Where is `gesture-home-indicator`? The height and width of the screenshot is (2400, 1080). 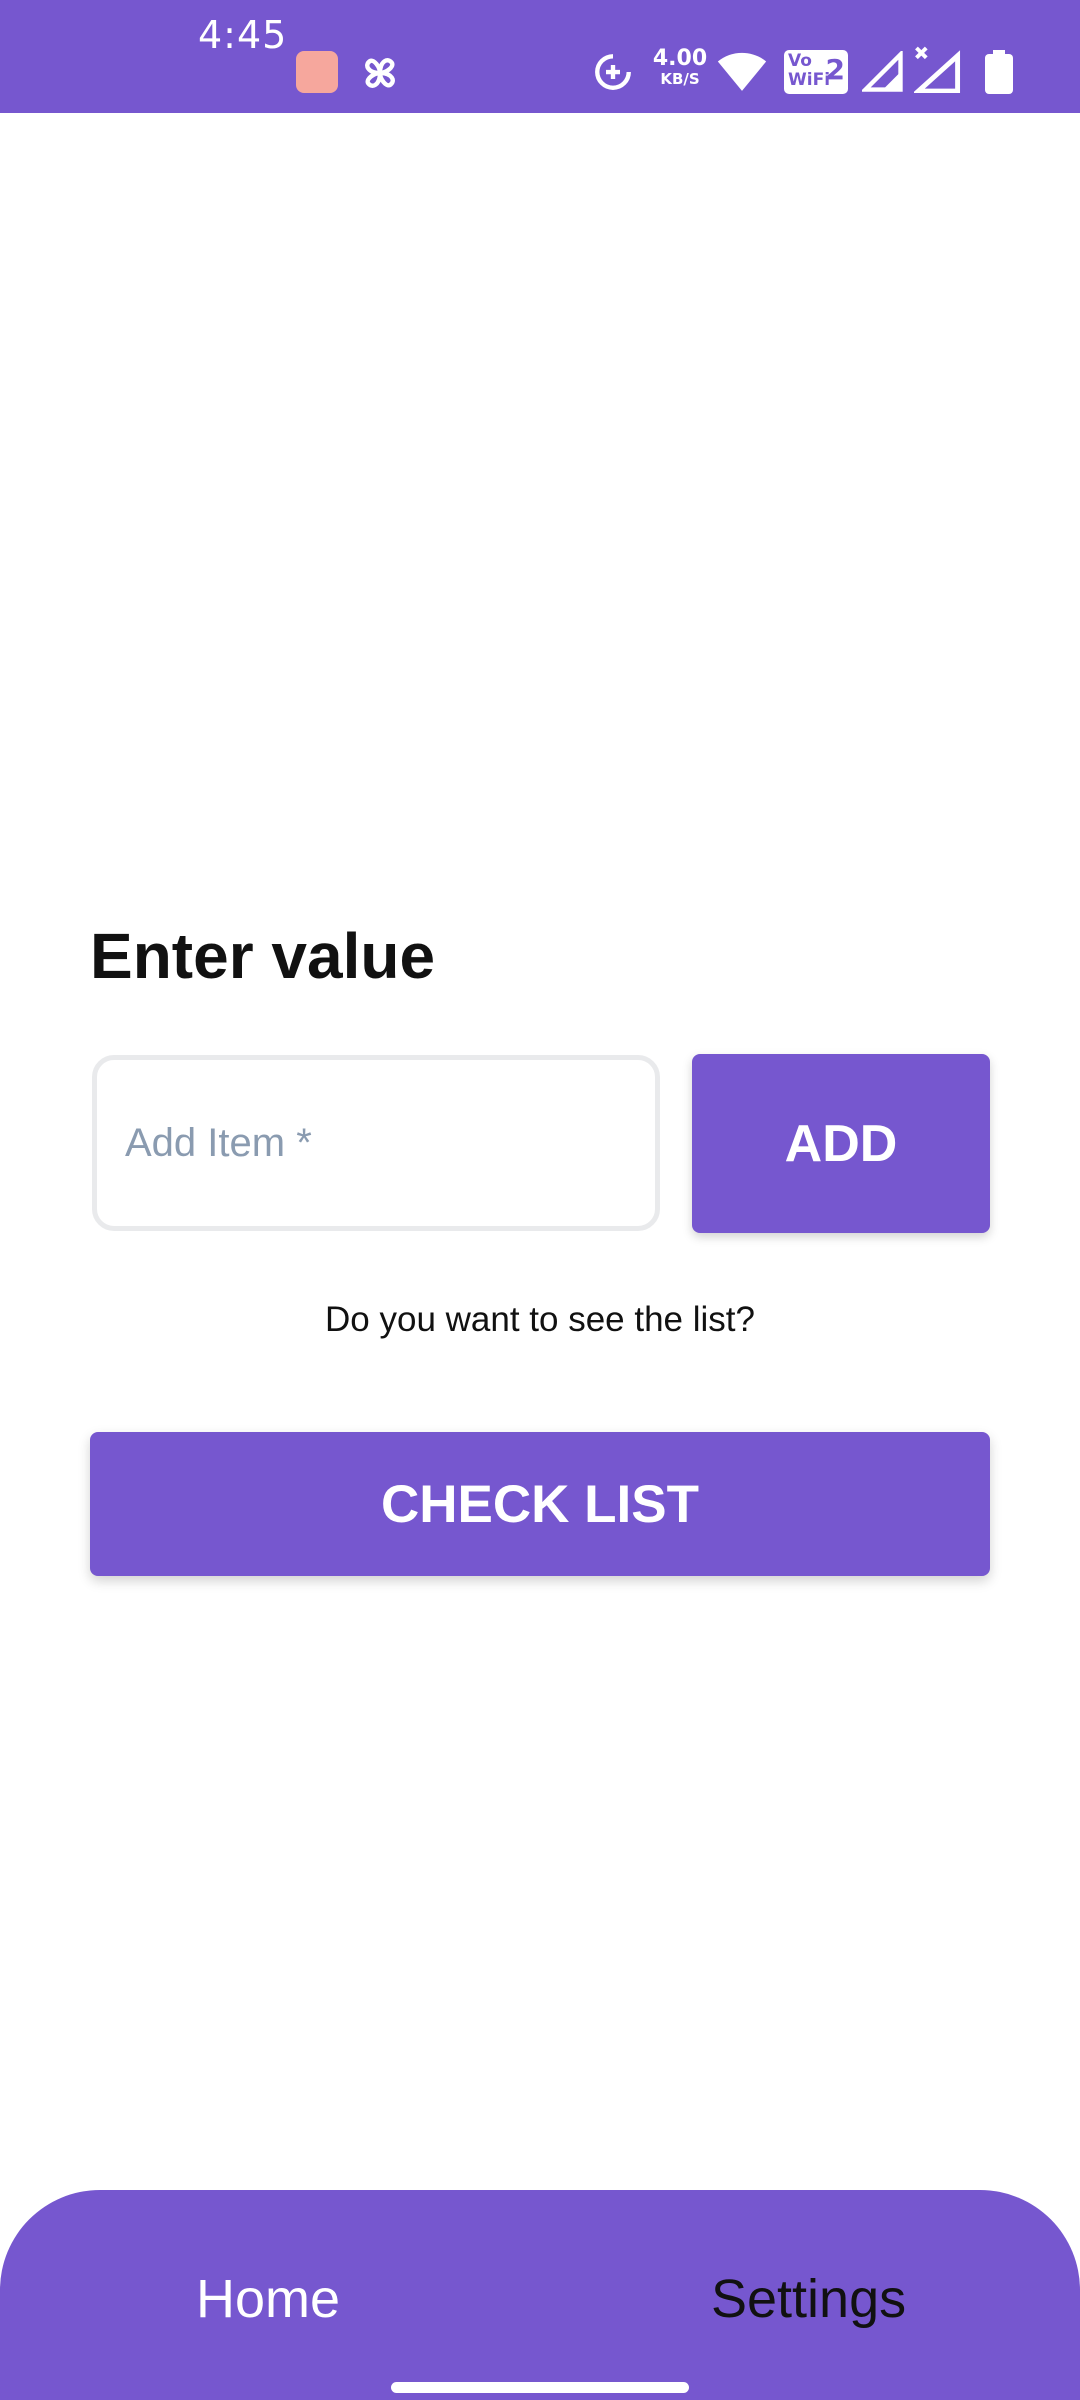 gesture-home-indicator is located at coordinates (540, 2387).